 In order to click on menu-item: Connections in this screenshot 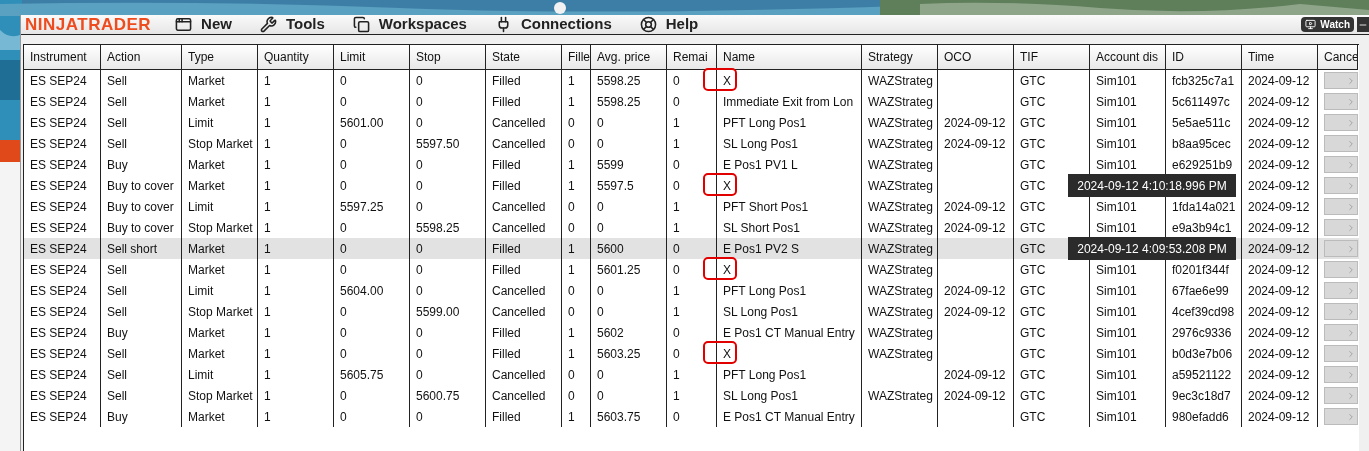, I will do `click(553, 24)`.